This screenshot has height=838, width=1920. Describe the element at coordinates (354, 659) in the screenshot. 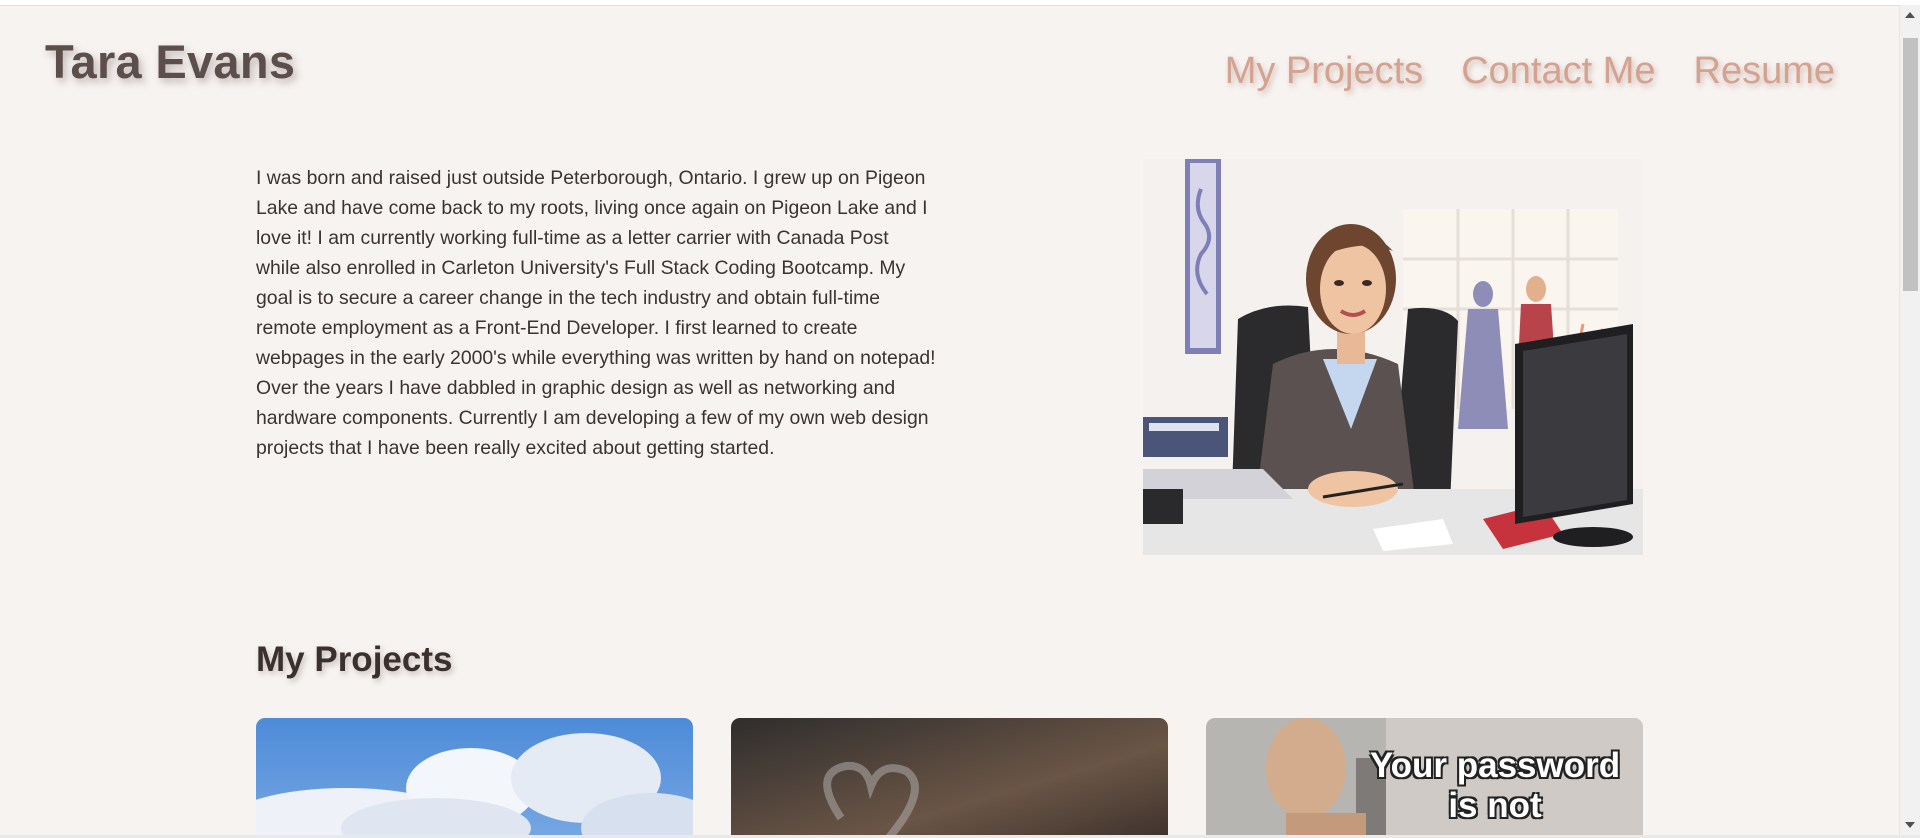

I see `projects-heading: My Projects` at that location.